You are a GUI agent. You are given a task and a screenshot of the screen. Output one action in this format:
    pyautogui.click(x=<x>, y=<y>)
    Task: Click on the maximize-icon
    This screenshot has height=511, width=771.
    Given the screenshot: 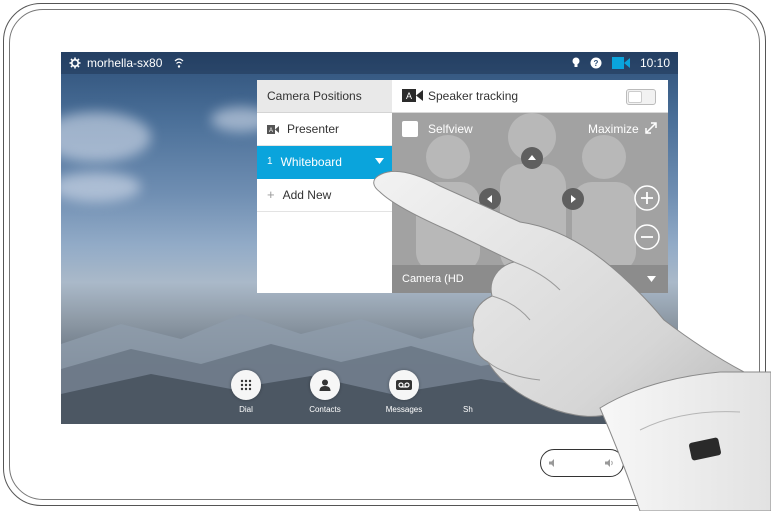 What is the action you would take?
    pyautogui.click(x=651, y=128)
    